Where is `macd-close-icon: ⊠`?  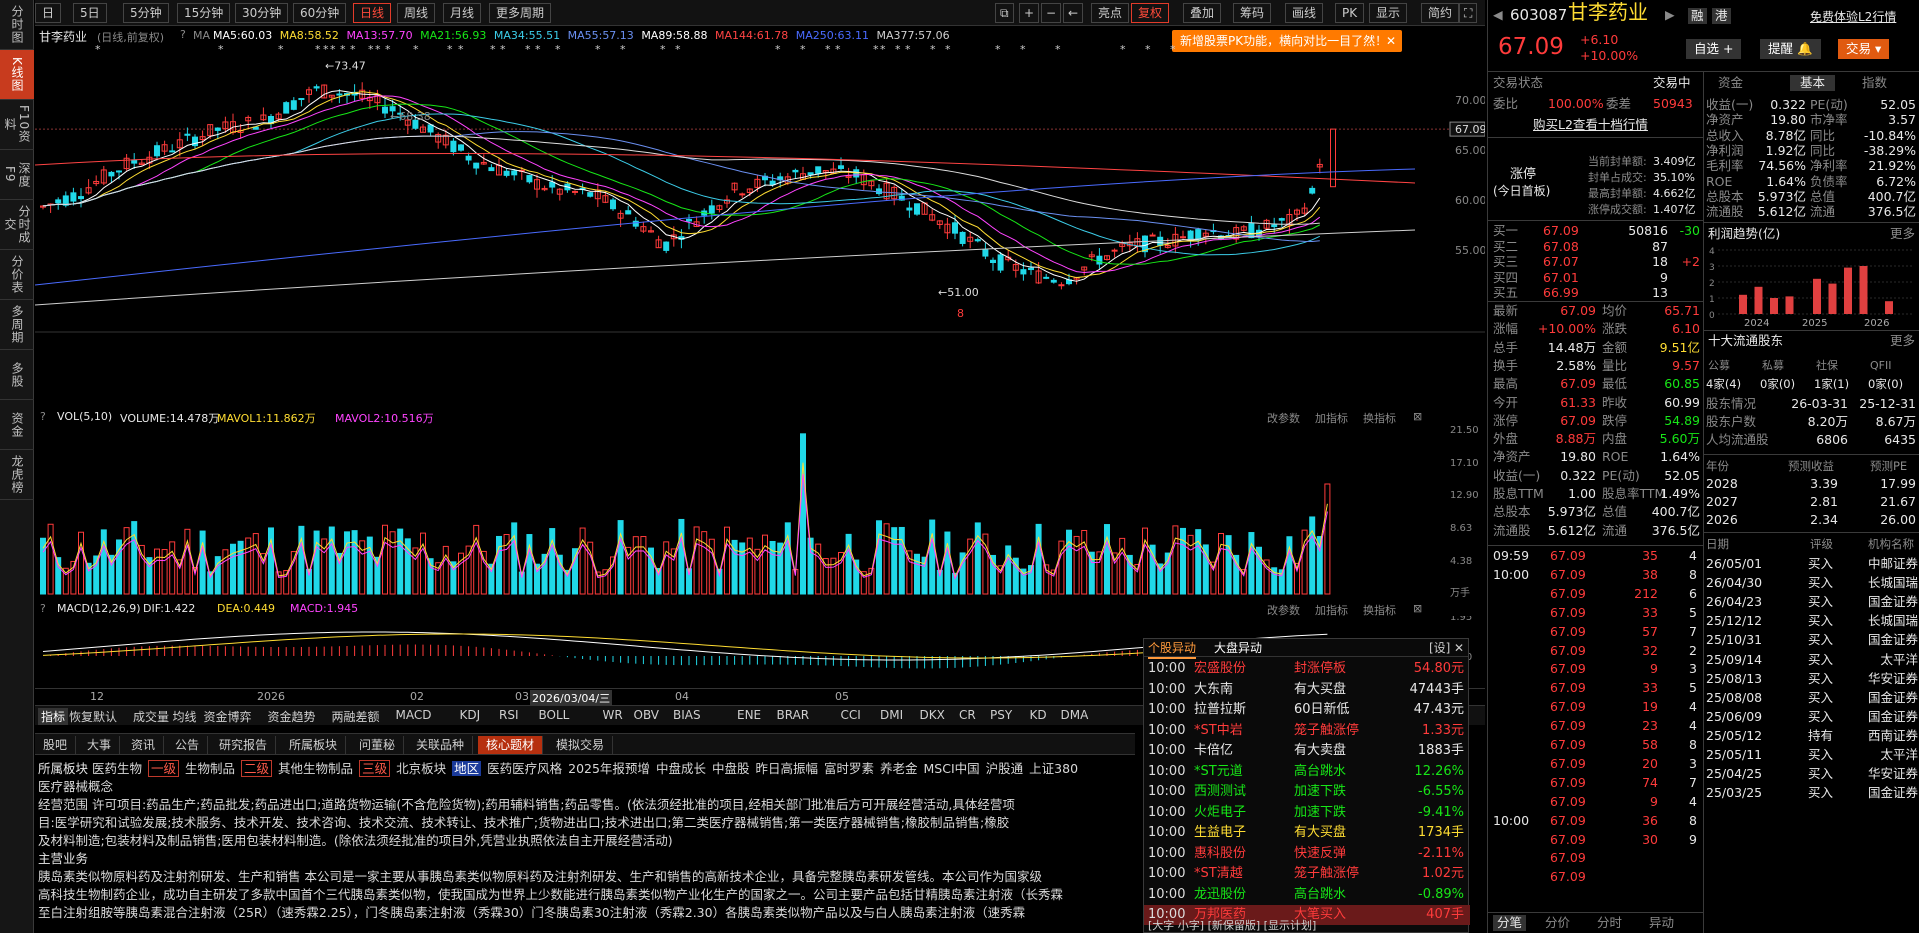 macd-close-icon: ⊠ is located at coordinates (1417, 608).